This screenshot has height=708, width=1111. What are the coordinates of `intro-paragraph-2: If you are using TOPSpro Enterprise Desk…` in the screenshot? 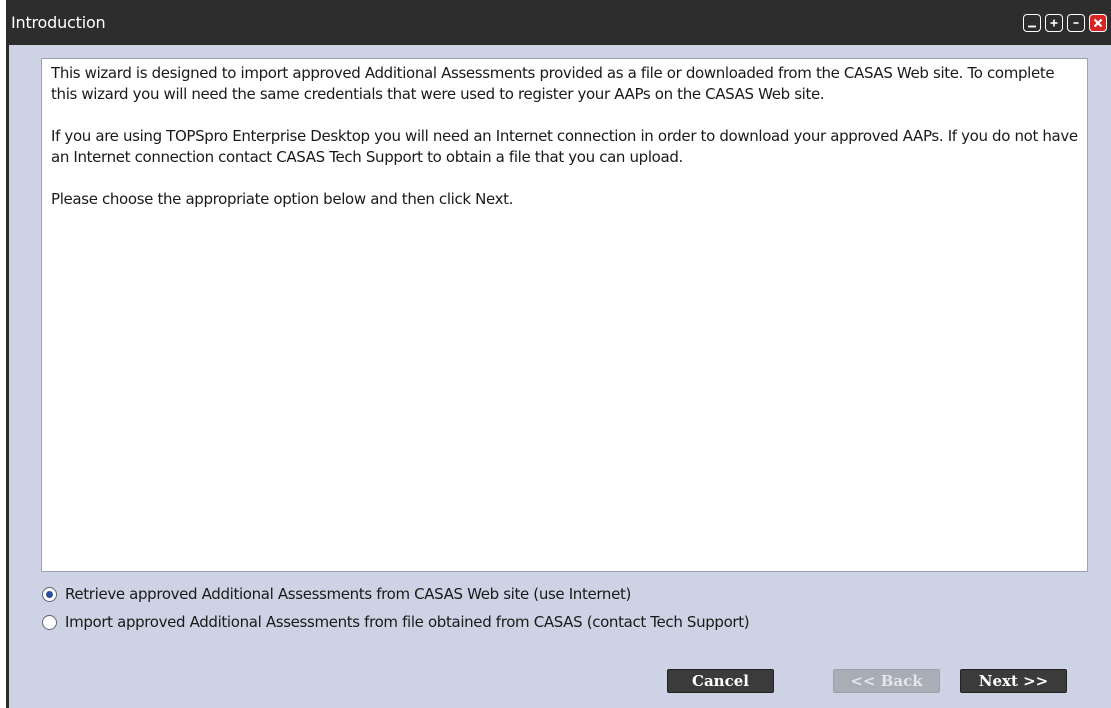 It's located at (564, 146).